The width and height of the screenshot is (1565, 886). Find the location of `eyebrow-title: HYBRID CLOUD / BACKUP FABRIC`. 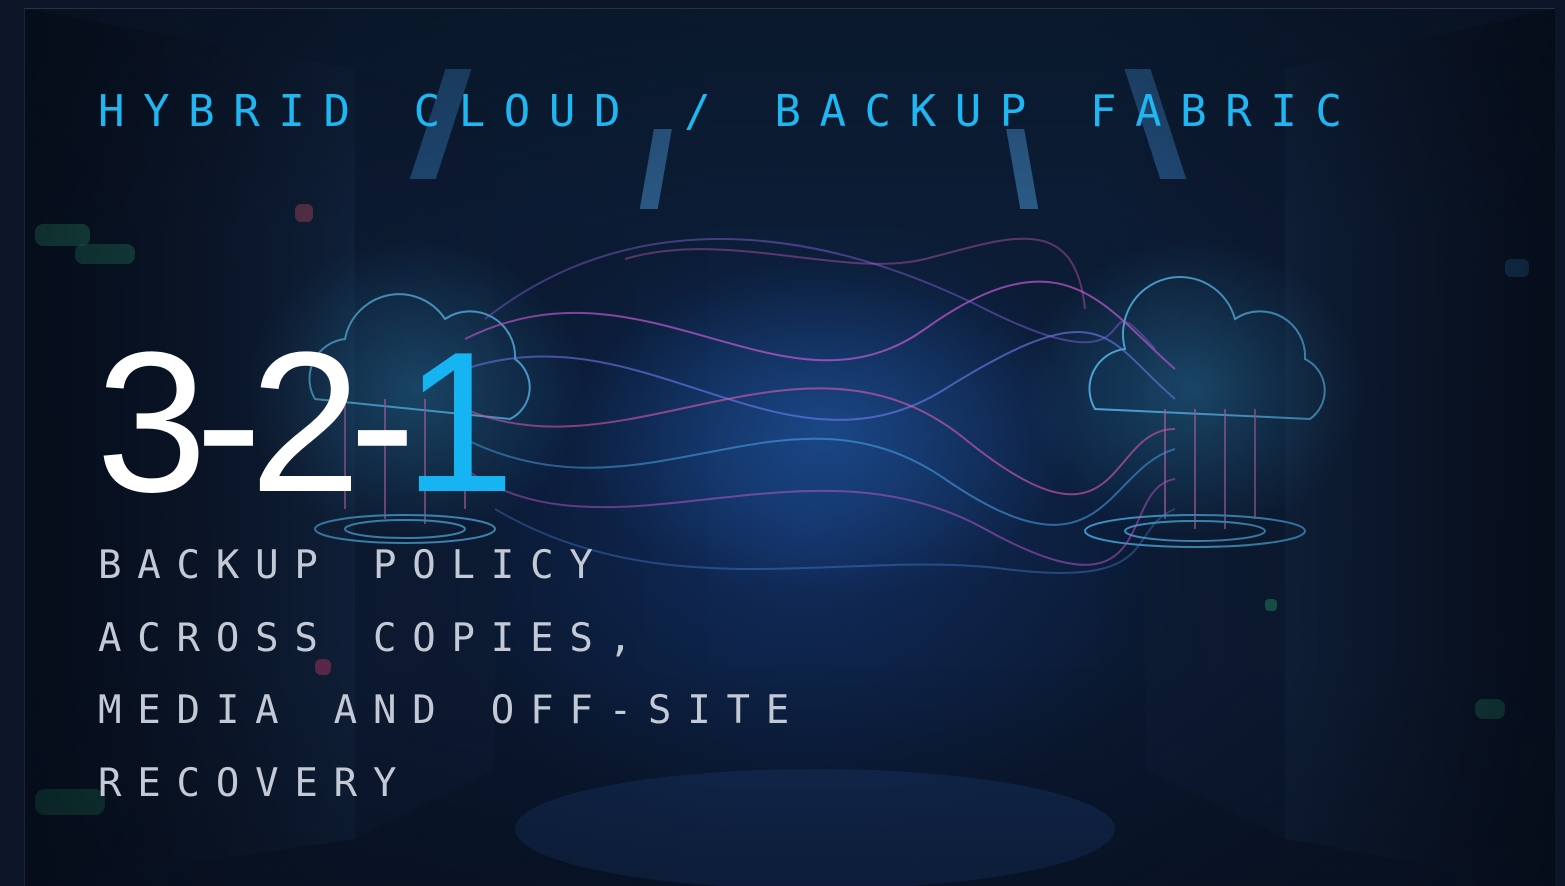

eyebrow-title: HYBRID CLOUD / BACKUP FABRIC is located at coordinates (729, 111).